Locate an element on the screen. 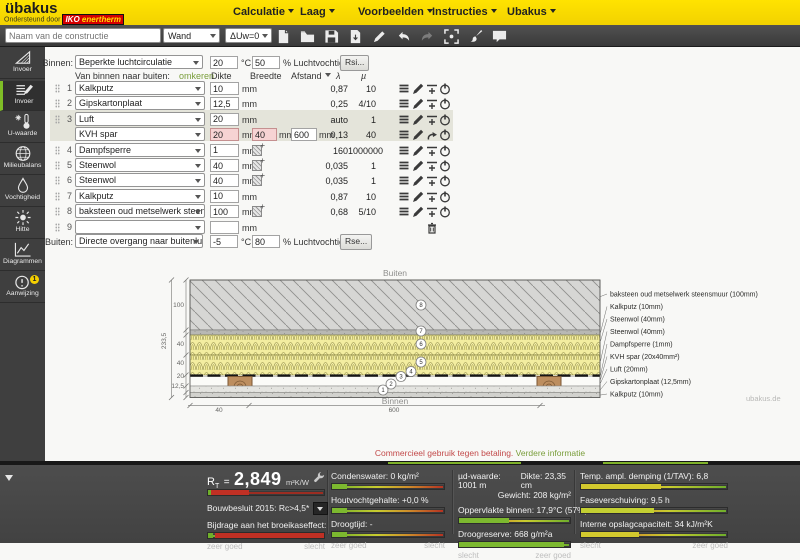 This screenshot has width=800, height=560. layer-material-select: baksteen oud metselwerk steensmuur is located at coordinates (140, 211).